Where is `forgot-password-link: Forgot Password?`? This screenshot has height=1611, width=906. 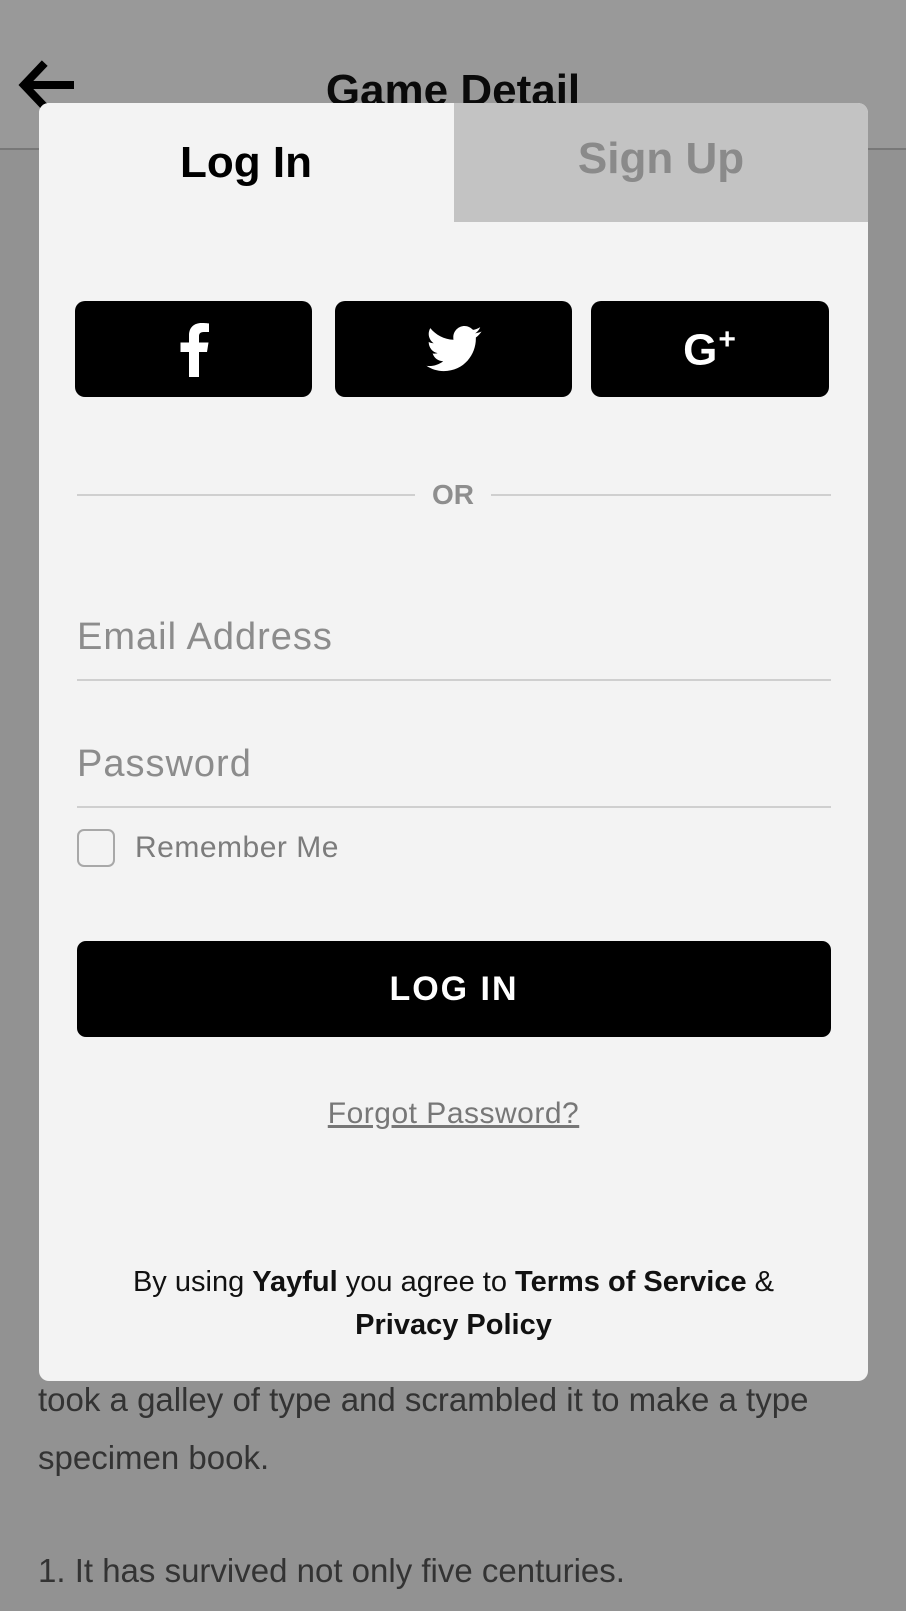
forgot-password-link: Forgot Password? is located at coordinates (453, 1113).